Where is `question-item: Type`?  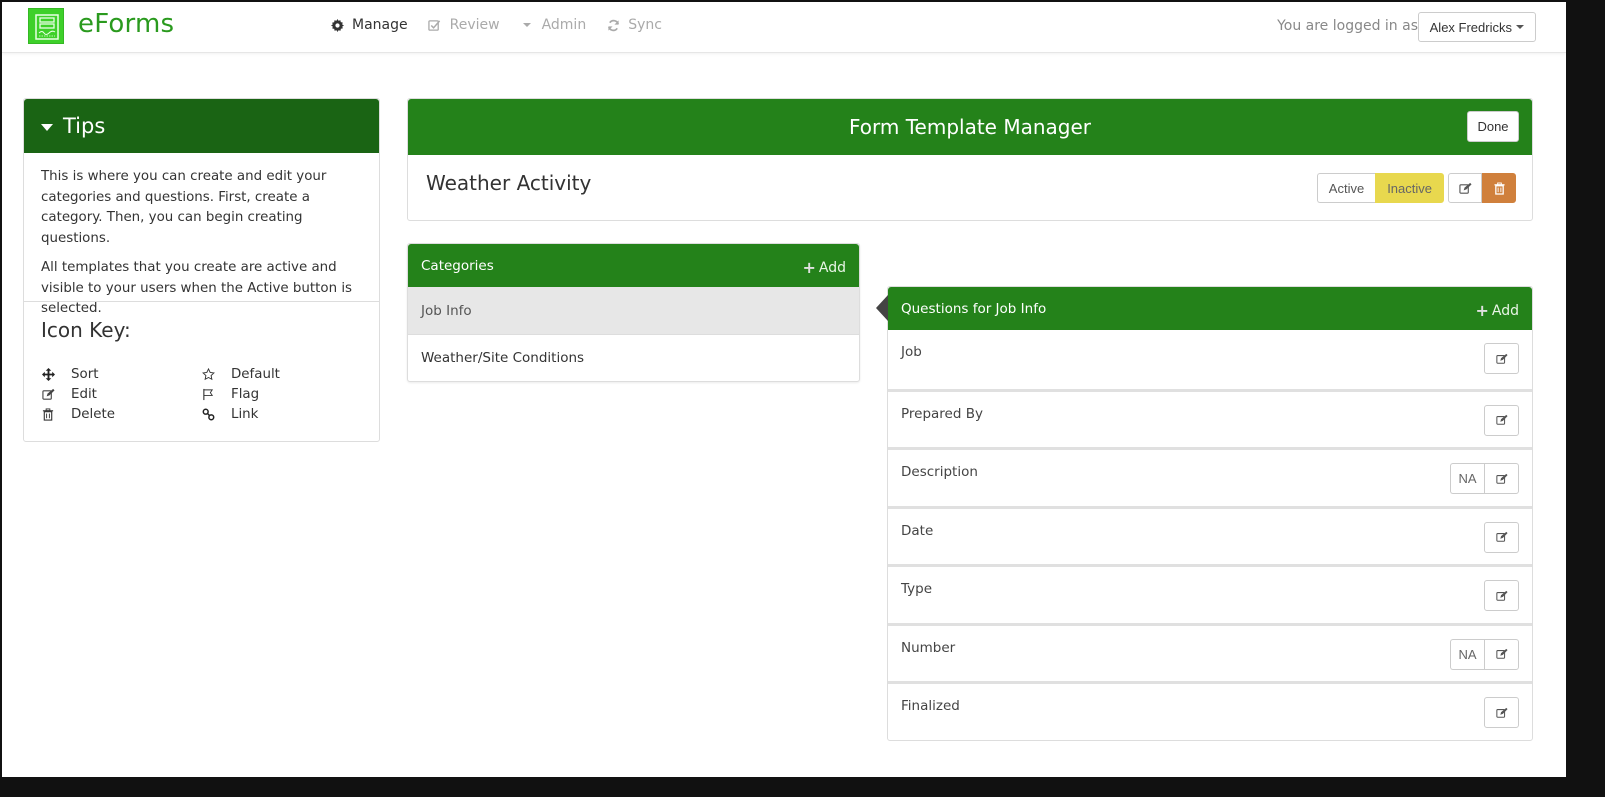
question-item: Type is located at coordinates (1210, 593).